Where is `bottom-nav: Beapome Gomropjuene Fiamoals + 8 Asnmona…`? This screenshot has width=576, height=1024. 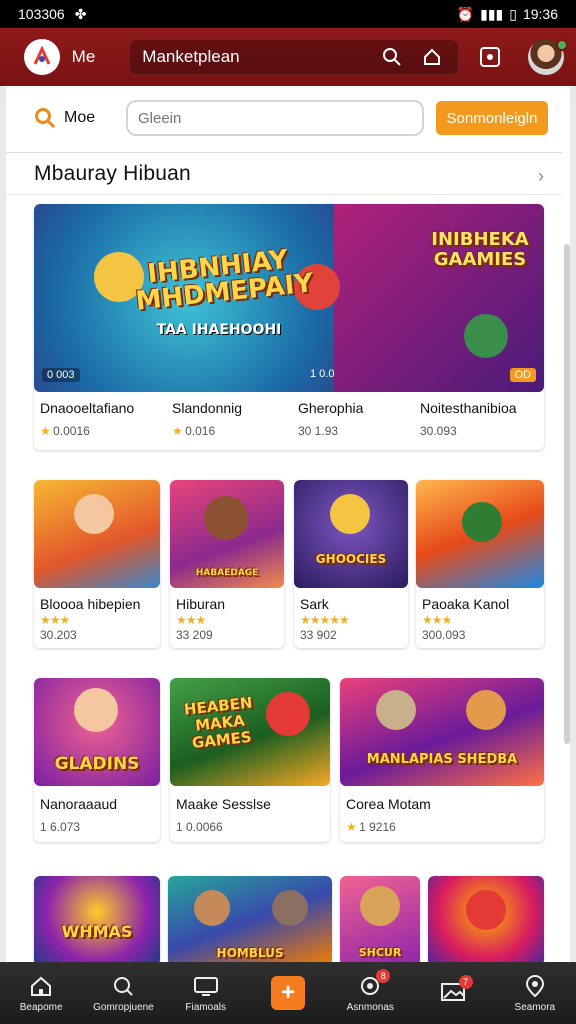 bottom-nav: Beapome Gomropjuene Fiamoals + 8 Asnmona… is located at coordinates (288, 993).